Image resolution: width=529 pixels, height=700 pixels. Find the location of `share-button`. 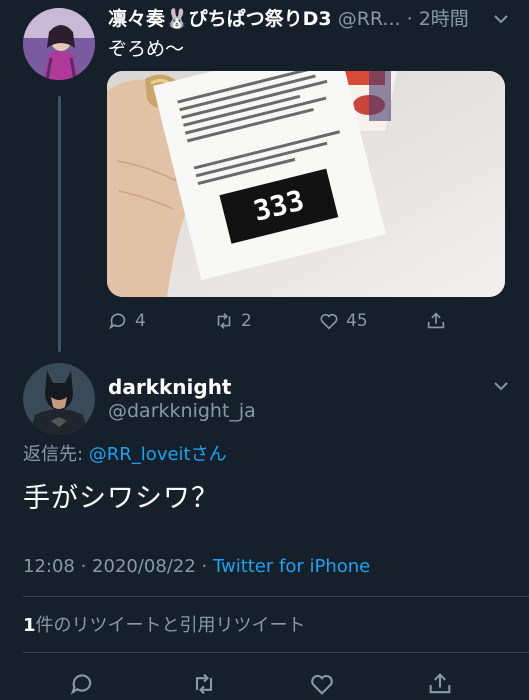

share-button is located at coordinates (436, 321).